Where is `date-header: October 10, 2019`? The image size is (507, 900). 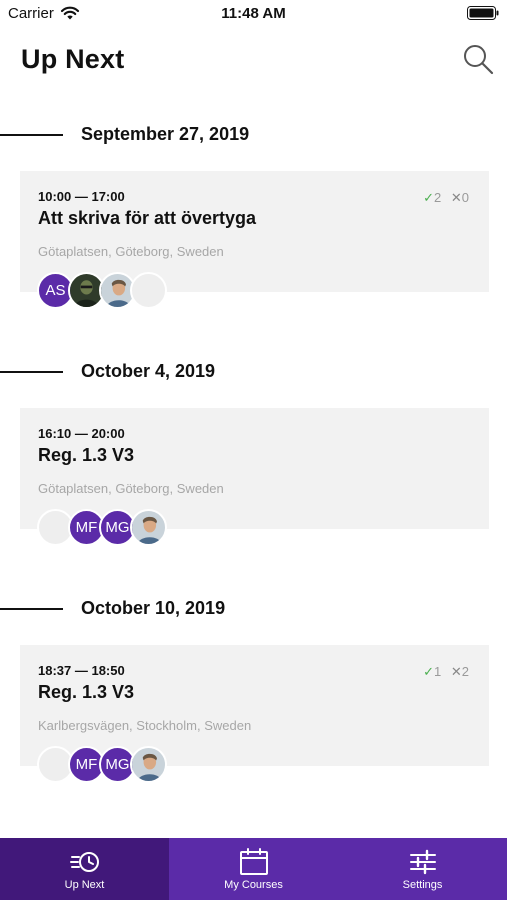 date-header: October 10, 2019 is located at coordinates (253, 609).